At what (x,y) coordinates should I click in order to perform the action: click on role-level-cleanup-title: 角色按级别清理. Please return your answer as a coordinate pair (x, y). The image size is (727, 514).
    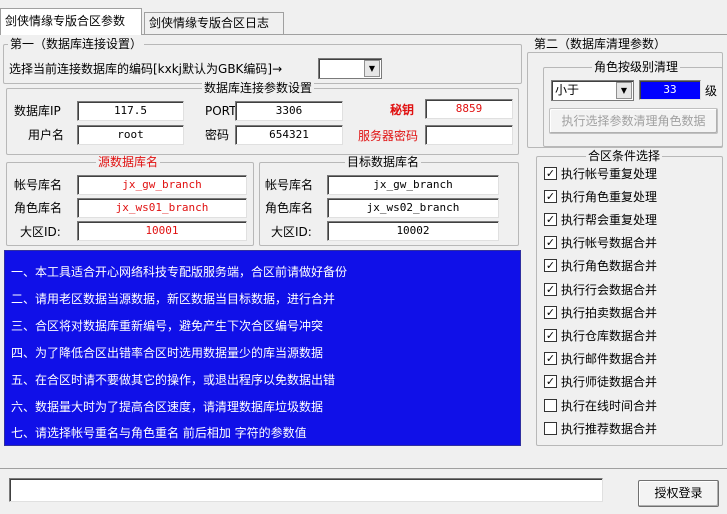
    Looking at the image, I should click on (636, 67).